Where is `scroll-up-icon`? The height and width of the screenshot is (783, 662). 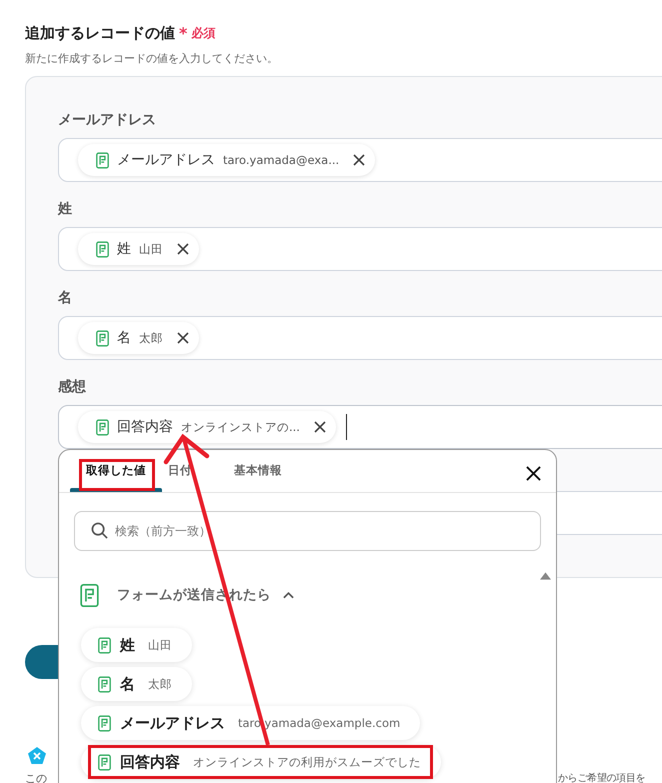
scroll-up-icon is located at coordinates (545, 576).